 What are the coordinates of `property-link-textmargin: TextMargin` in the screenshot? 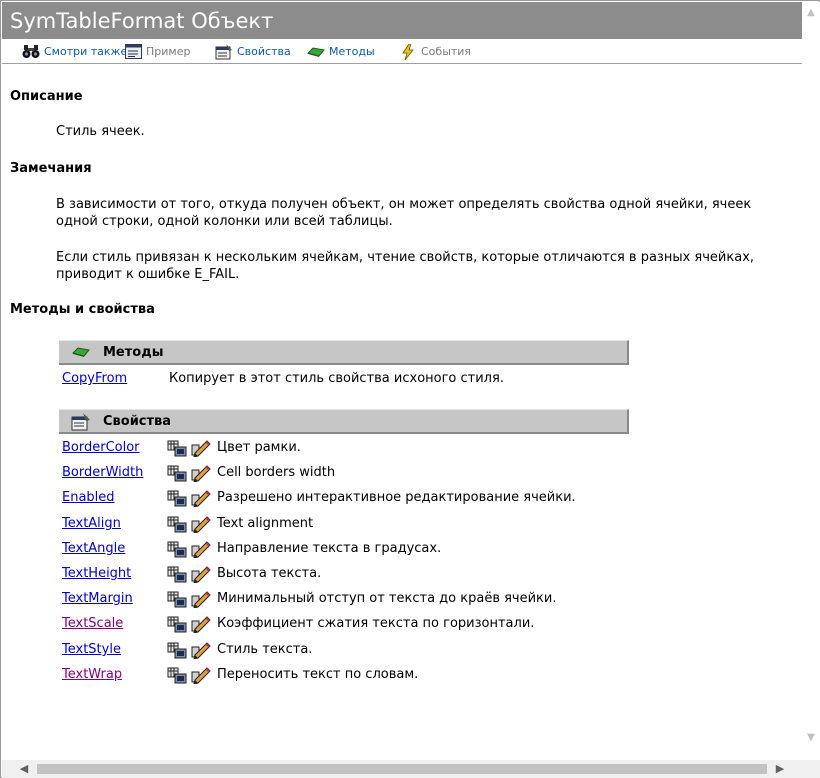 It's located at (97, 598).